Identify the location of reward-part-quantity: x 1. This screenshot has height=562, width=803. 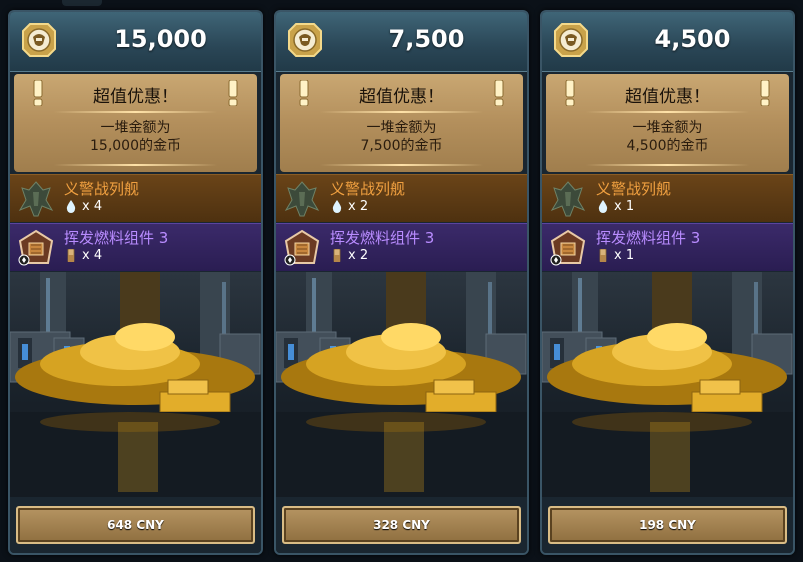
(616, 255).